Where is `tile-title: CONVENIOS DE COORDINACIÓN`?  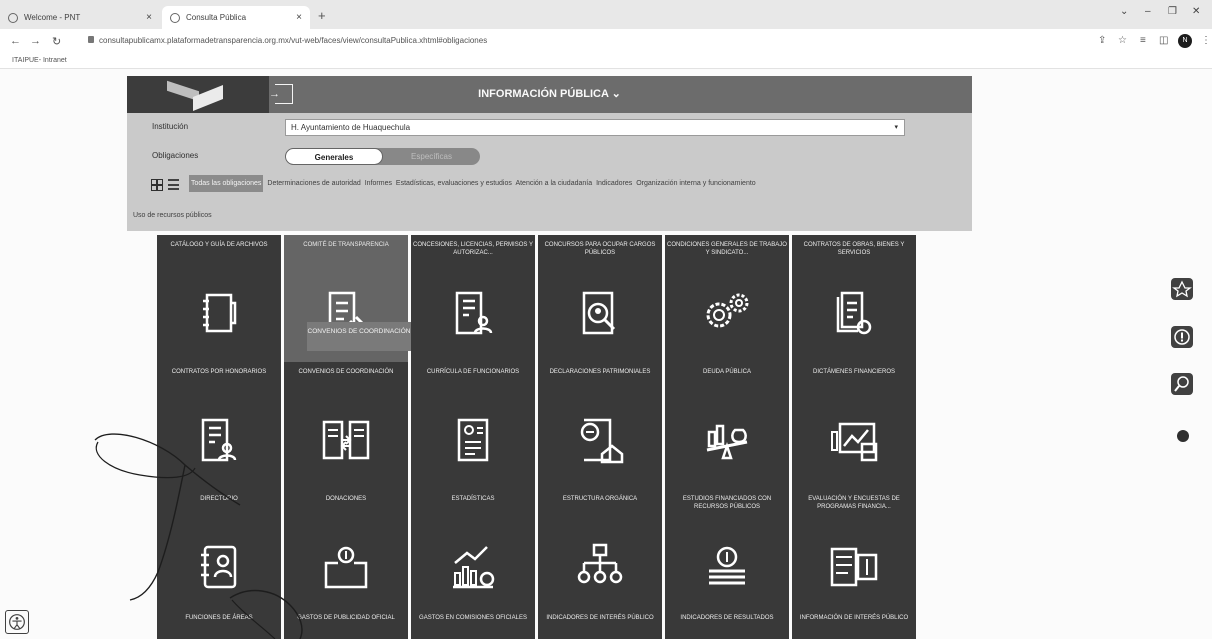 tile-title: CONVENIOS DE COORDINACIÓN is located at coordinates (346, 372).